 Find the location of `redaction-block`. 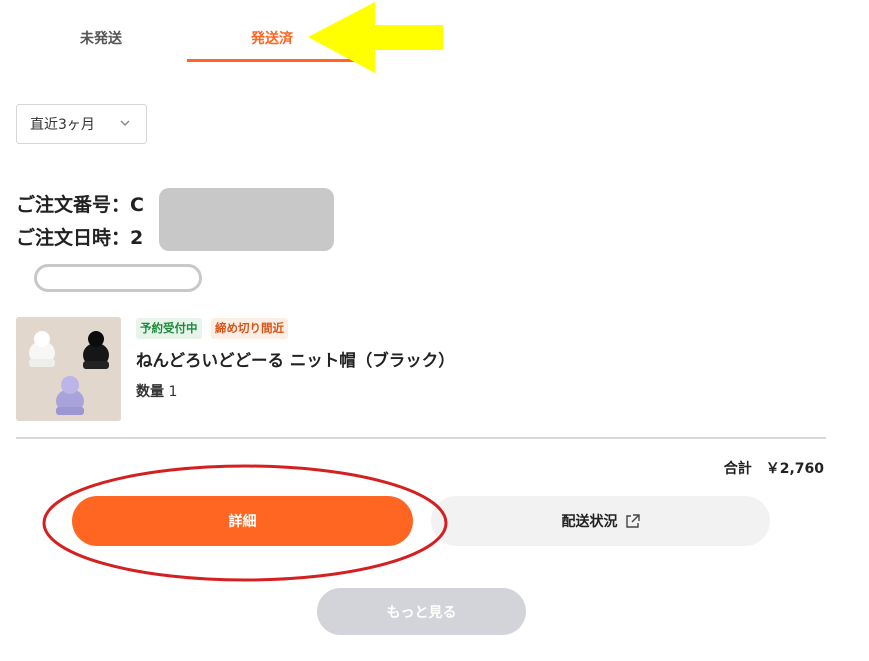

redaction-block is located at coordinates (246, 219).